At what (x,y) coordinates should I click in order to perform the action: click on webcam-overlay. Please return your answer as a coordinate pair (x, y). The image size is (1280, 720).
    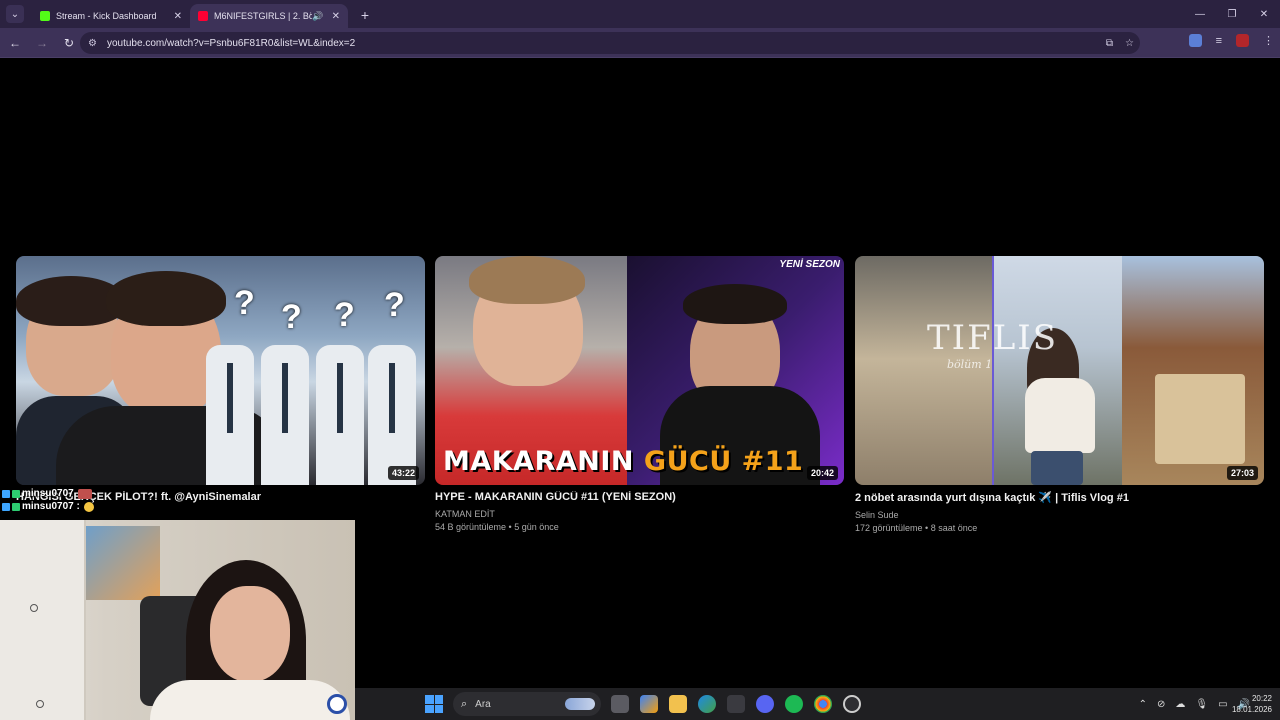
    Looking at the image, I should click on (177, 620).